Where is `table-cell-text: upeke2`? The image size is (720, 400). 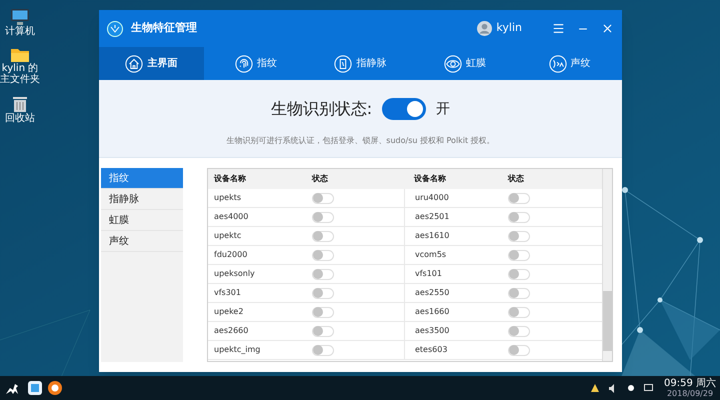 table-cell-text: upeke2 is located at coordinates (228, 312).